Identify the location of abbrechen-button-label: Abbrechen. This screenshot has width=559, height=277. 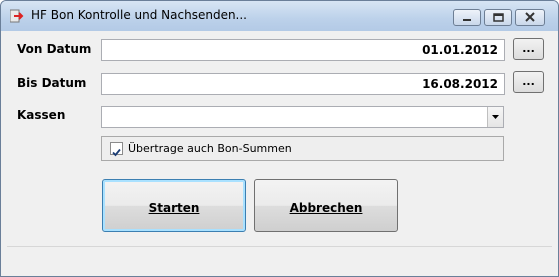
(326, 208).